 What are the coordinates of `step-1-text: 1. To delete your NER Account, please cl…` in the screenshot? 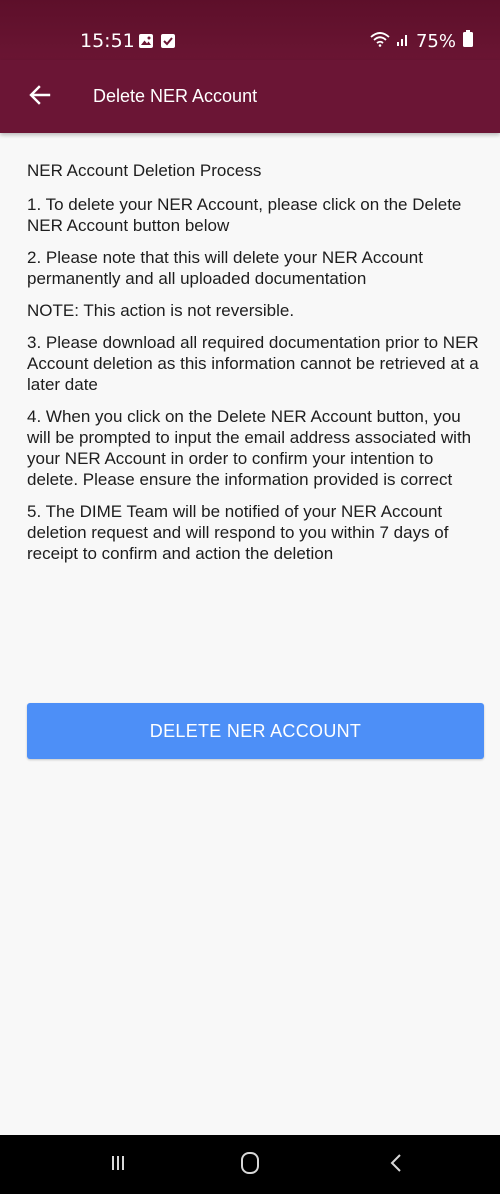 It's located at (244, 215).